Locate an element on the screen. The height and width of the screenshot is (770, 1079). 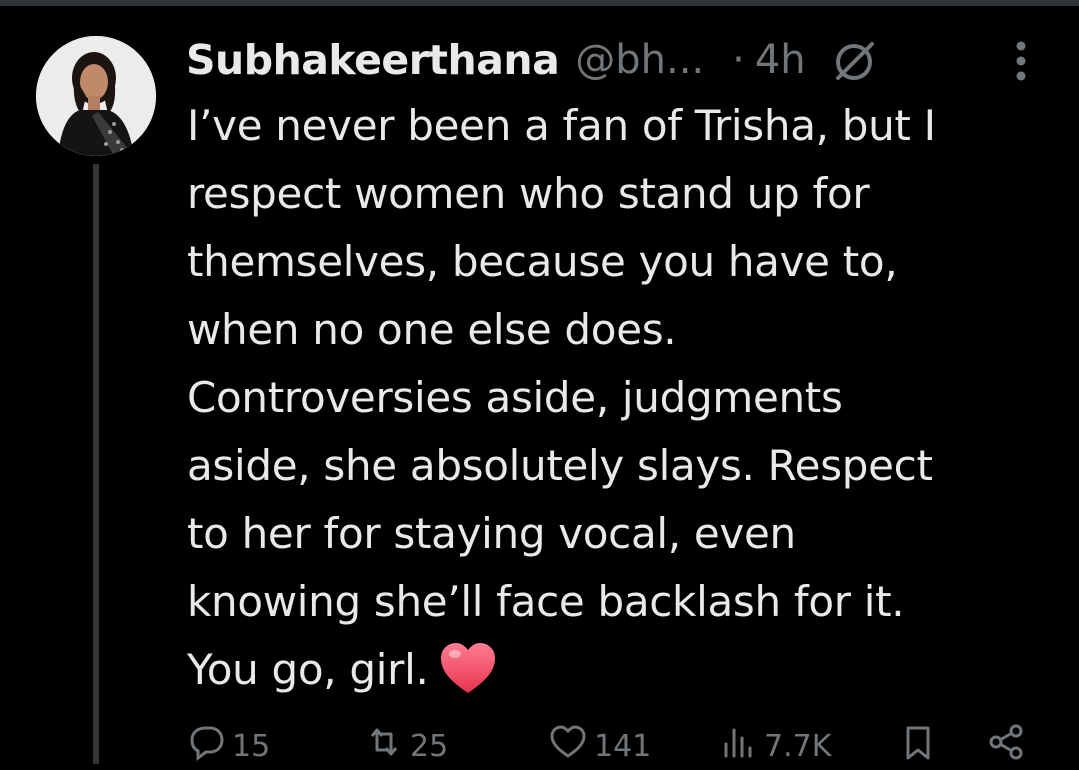
avatar-photo is located at coordinates (96, 96).